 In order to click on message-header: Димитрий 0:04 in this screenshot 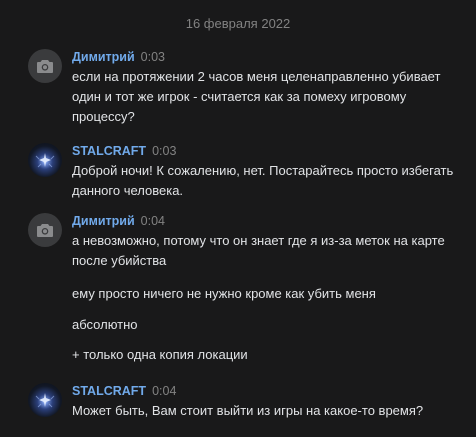, I will do `click(118, 221)`.